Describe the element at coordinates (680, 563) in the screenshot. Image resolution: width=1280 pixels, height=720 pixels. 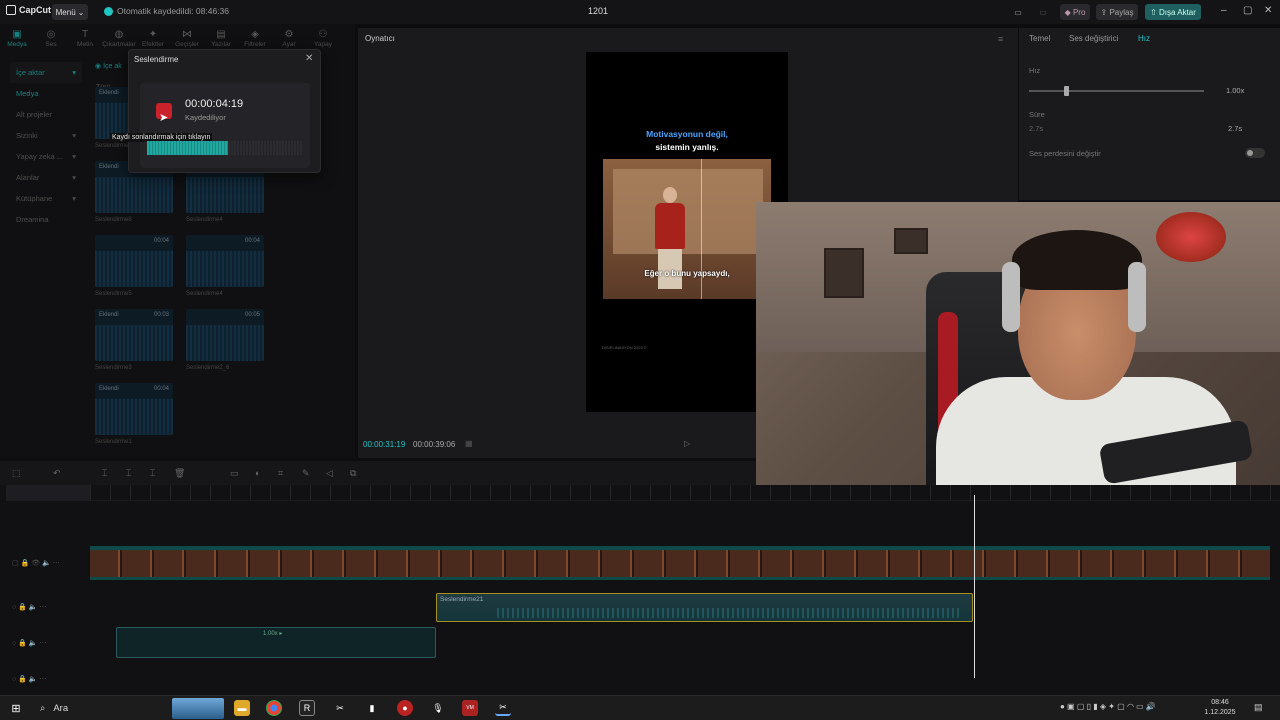
I see `video-track-clip` at that location.